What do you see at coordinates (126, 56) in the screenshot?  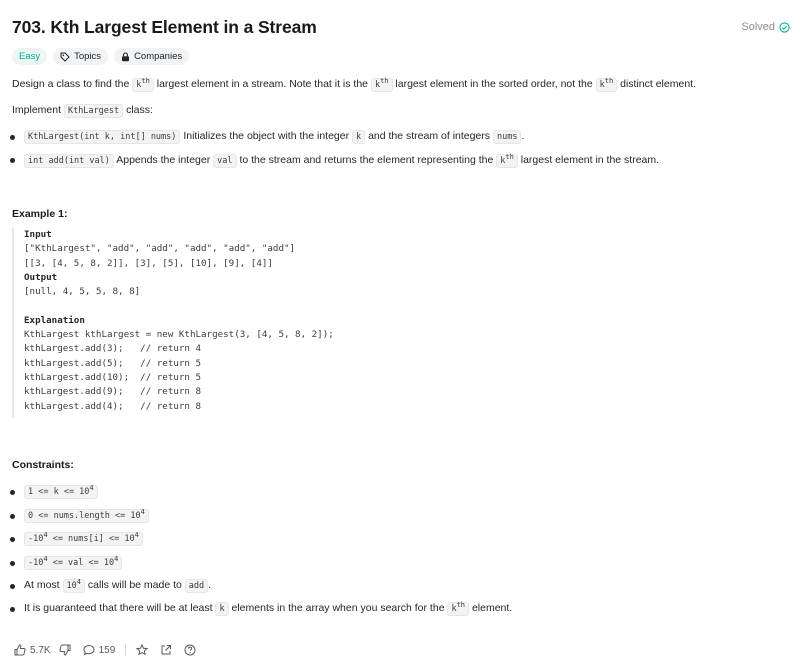 I see `lock-icon` at bounding box center [126, 56].